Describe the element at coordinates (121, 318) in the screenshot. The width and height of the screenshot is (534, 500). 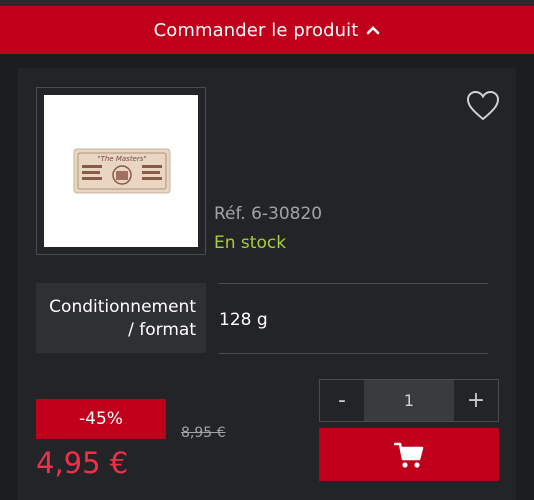
I see `attribute-label: Conditionnement / format` at that location.